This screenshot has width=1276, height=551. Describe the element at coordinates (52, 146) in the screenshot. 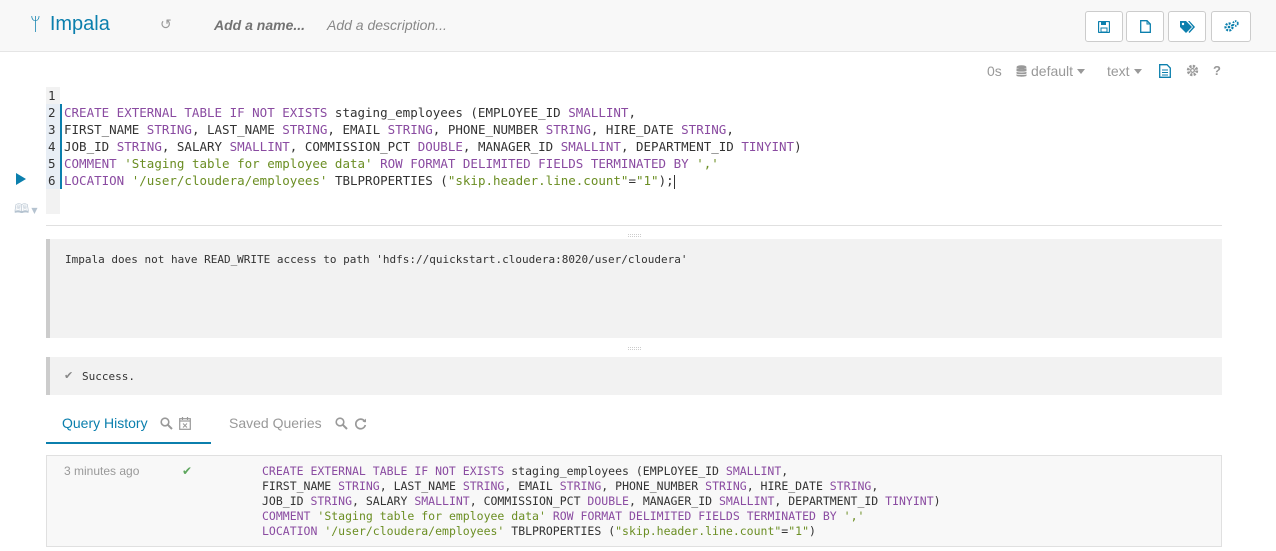

I see `line-number: 4` at that location.